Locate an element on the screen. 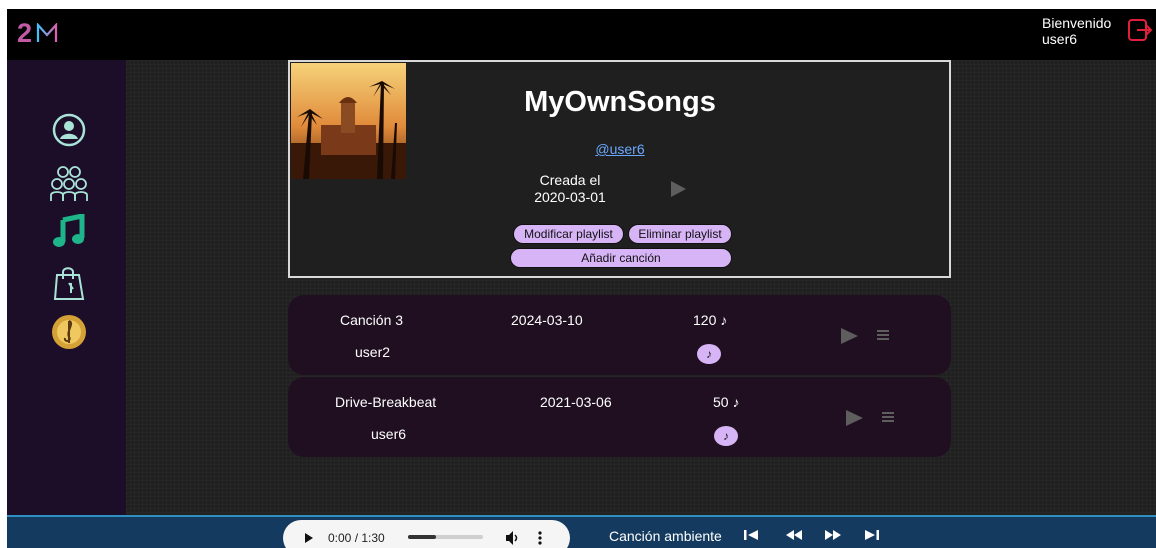 This screenshot has height=548, width=1156. playlist-created-date: Creada el 2020-03-01 is located at coordinates (570, 189).